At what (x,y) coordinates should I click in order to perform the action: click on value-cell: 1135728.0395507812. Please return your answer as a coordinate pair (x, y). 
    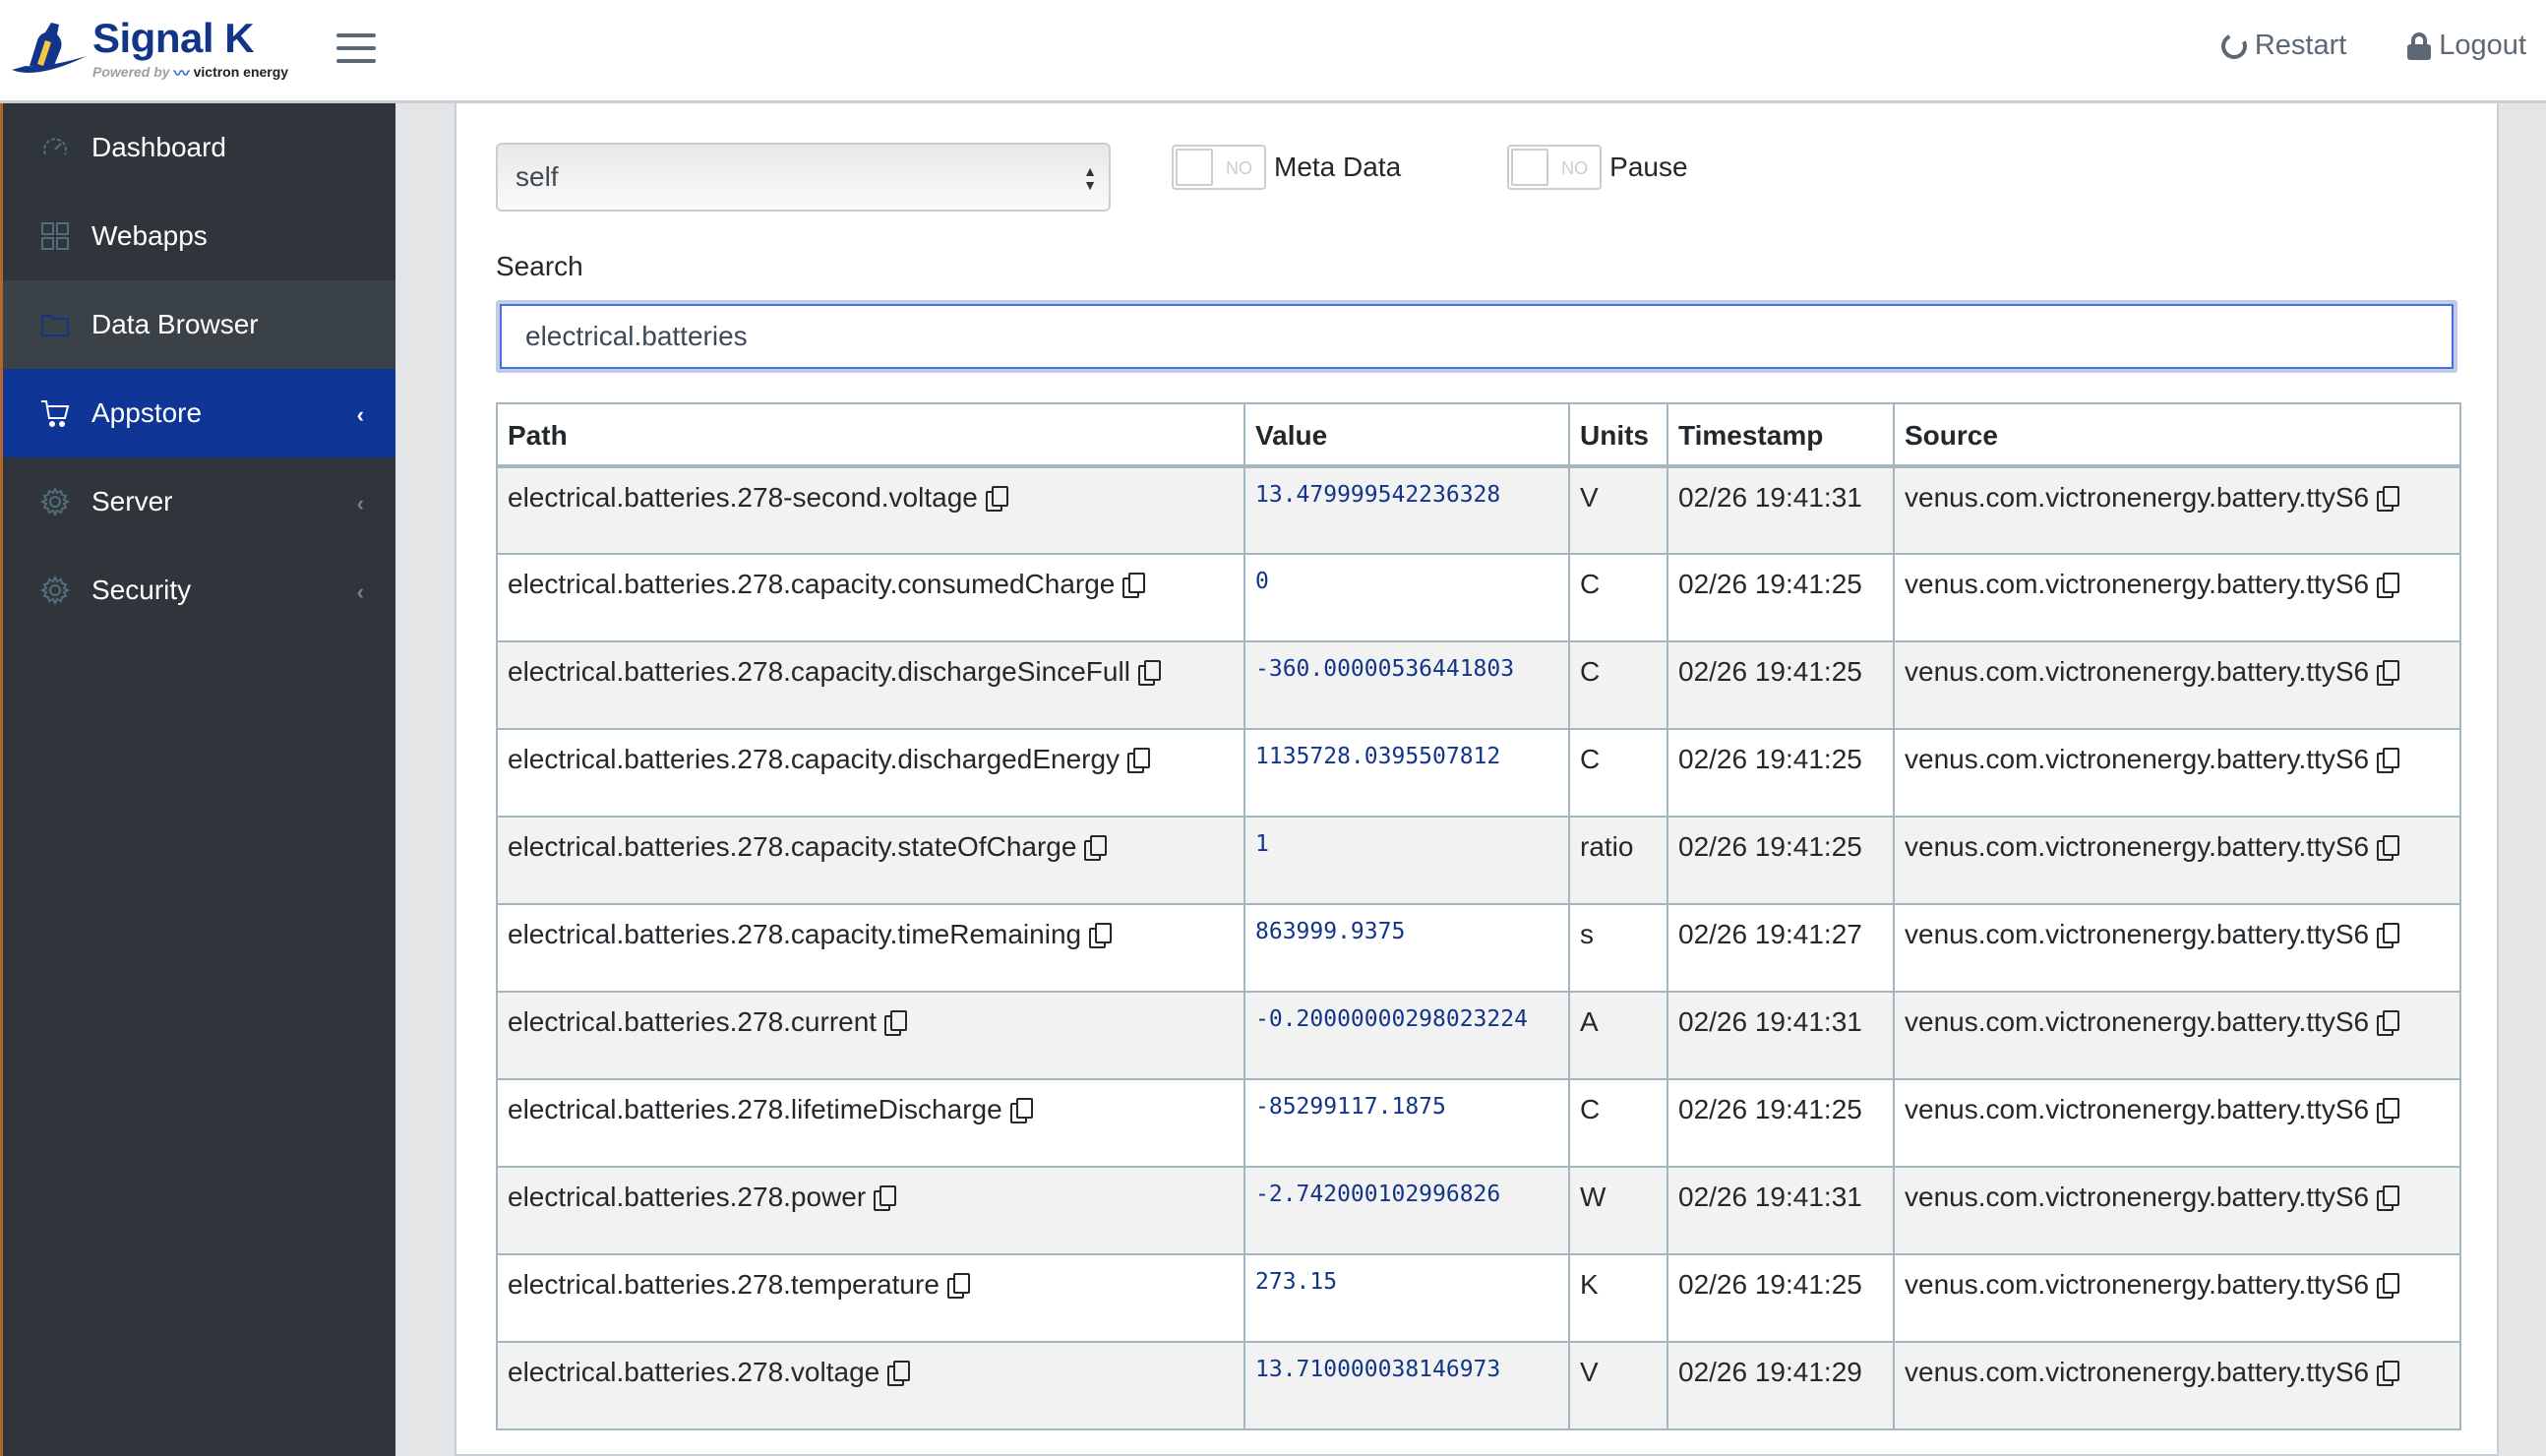
    Looking at the image, I should click on (1407, 773).